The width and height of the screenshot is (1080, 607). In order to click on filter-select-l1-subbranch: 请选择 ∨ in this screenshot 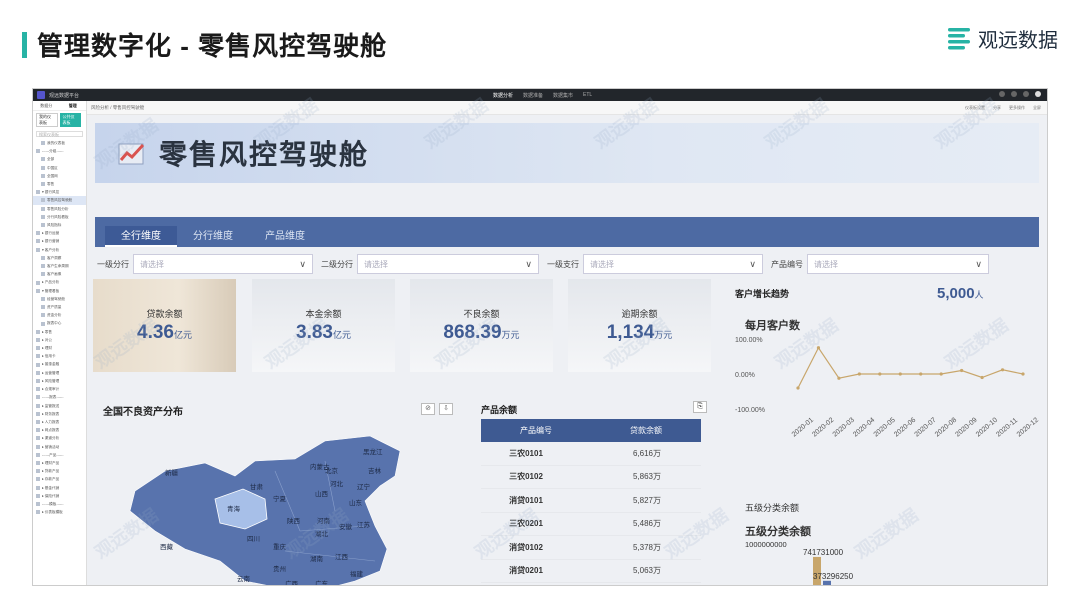, I will do `click(673, 264)`.